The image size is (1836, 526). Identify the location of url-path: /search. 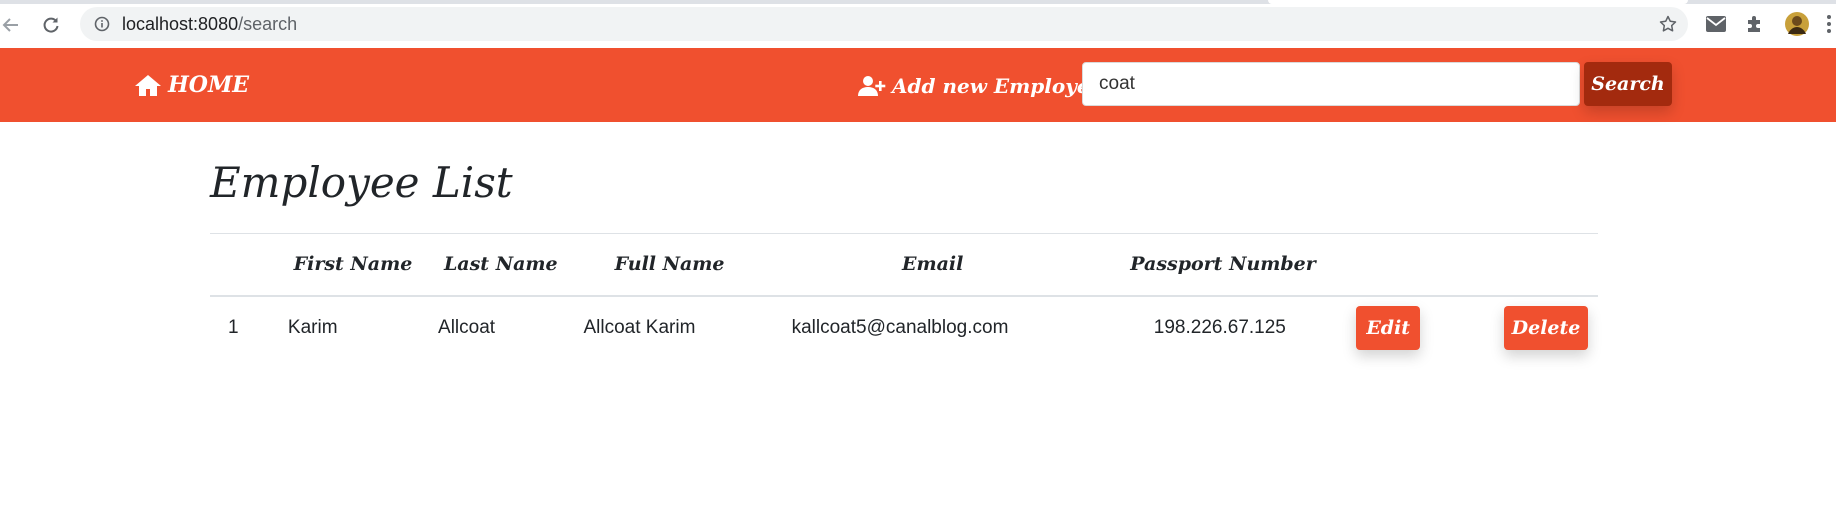
(268, 24).